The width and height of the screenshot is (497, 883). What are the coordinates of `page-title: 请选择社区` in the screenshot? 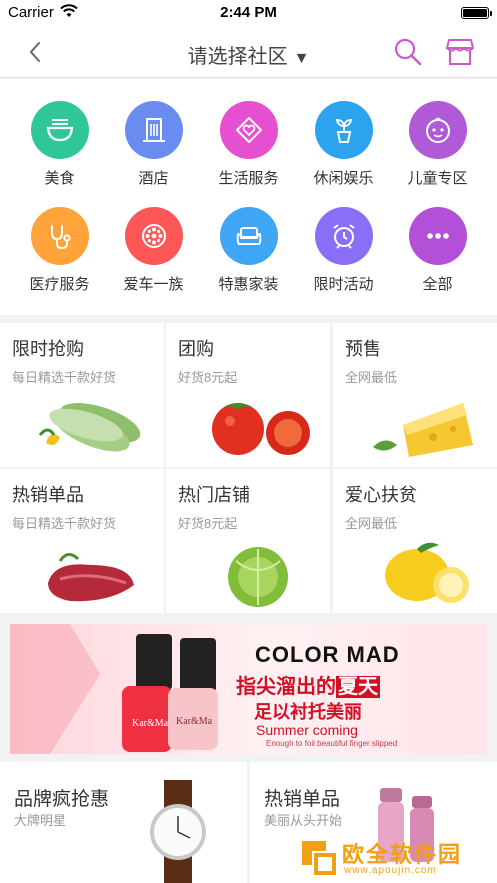 It's located at (237, 57).